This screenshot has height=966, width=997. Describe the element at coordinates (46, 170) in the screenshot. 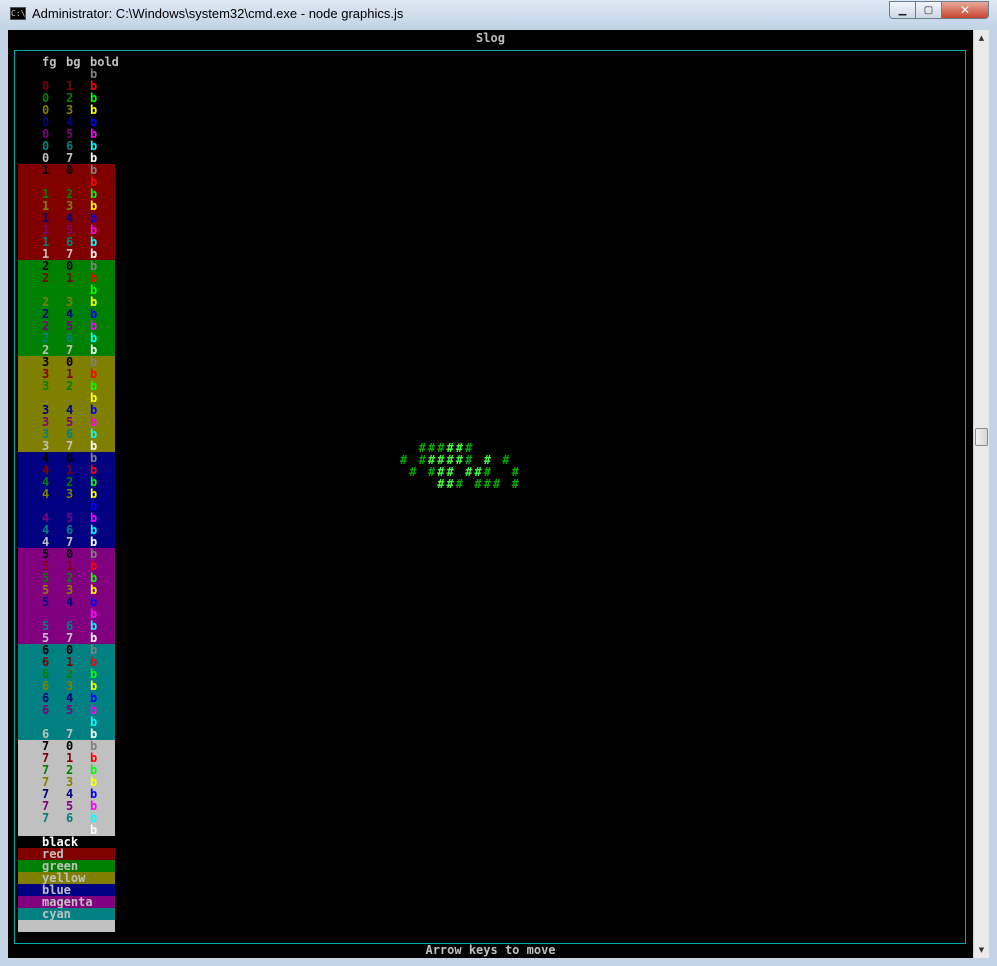

I see `fg-value: 1` at that location.